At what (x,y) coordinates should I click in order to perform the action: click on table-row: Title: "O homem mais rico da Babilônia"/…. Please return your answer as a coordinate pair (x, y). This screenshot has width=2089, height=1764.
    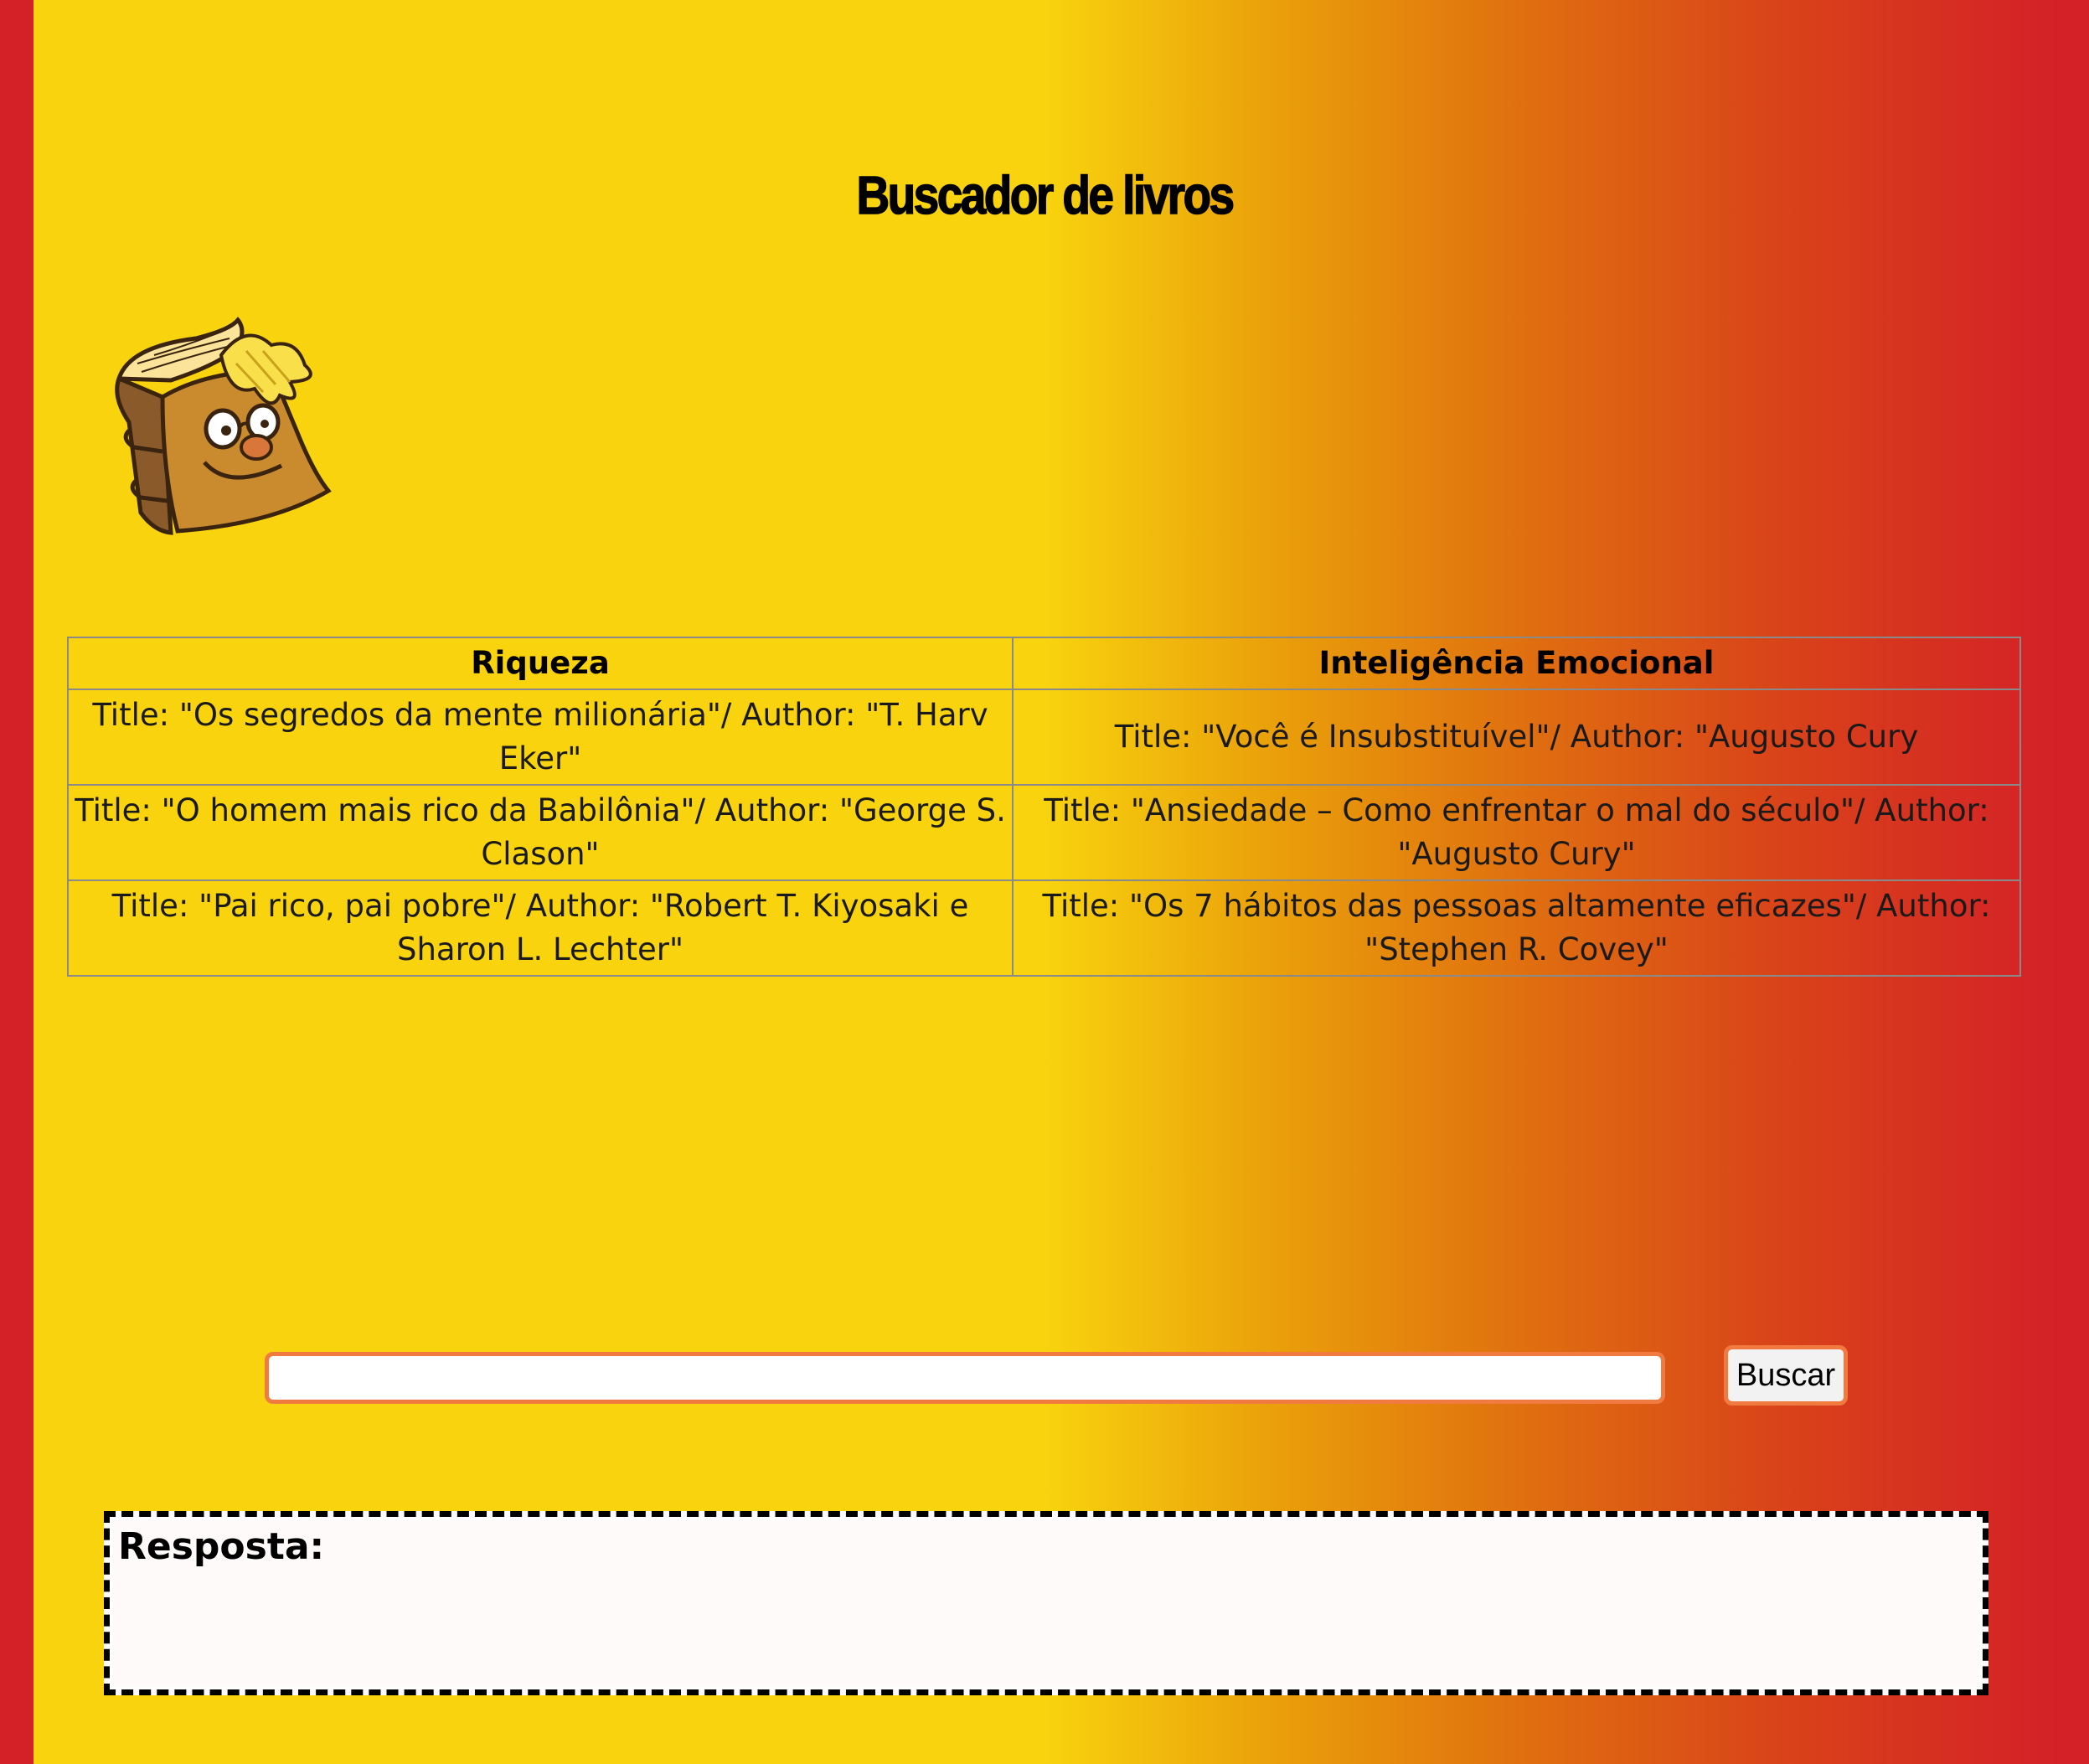
    Looking at the image, I should click on (1044, 833).